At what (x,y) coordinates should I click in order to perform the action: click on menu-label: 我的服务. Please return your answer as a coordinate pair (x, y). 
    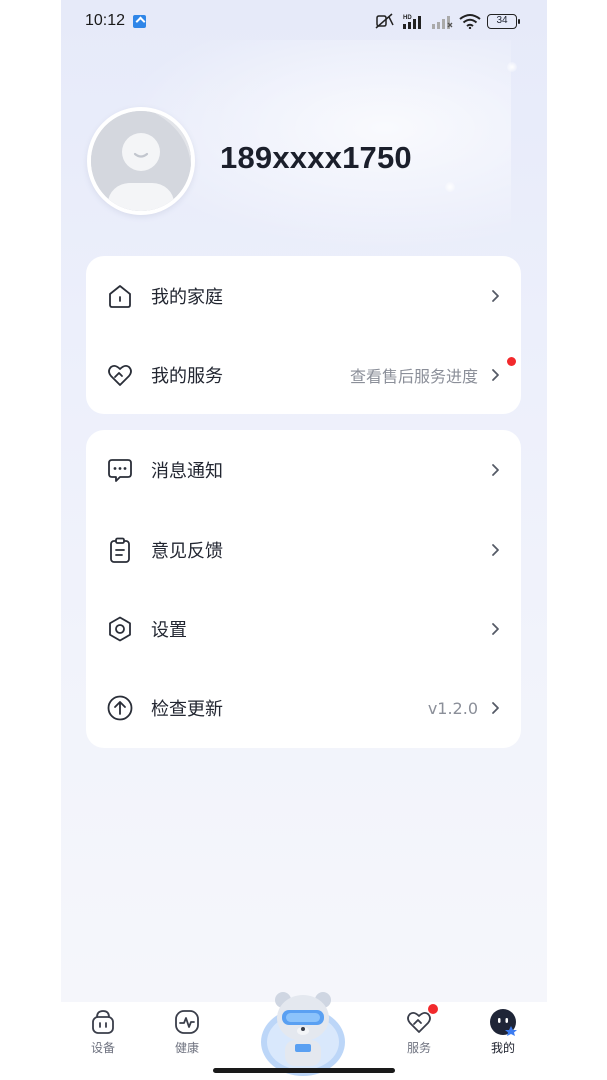
    Looking at the image, I should click on (187, 376).